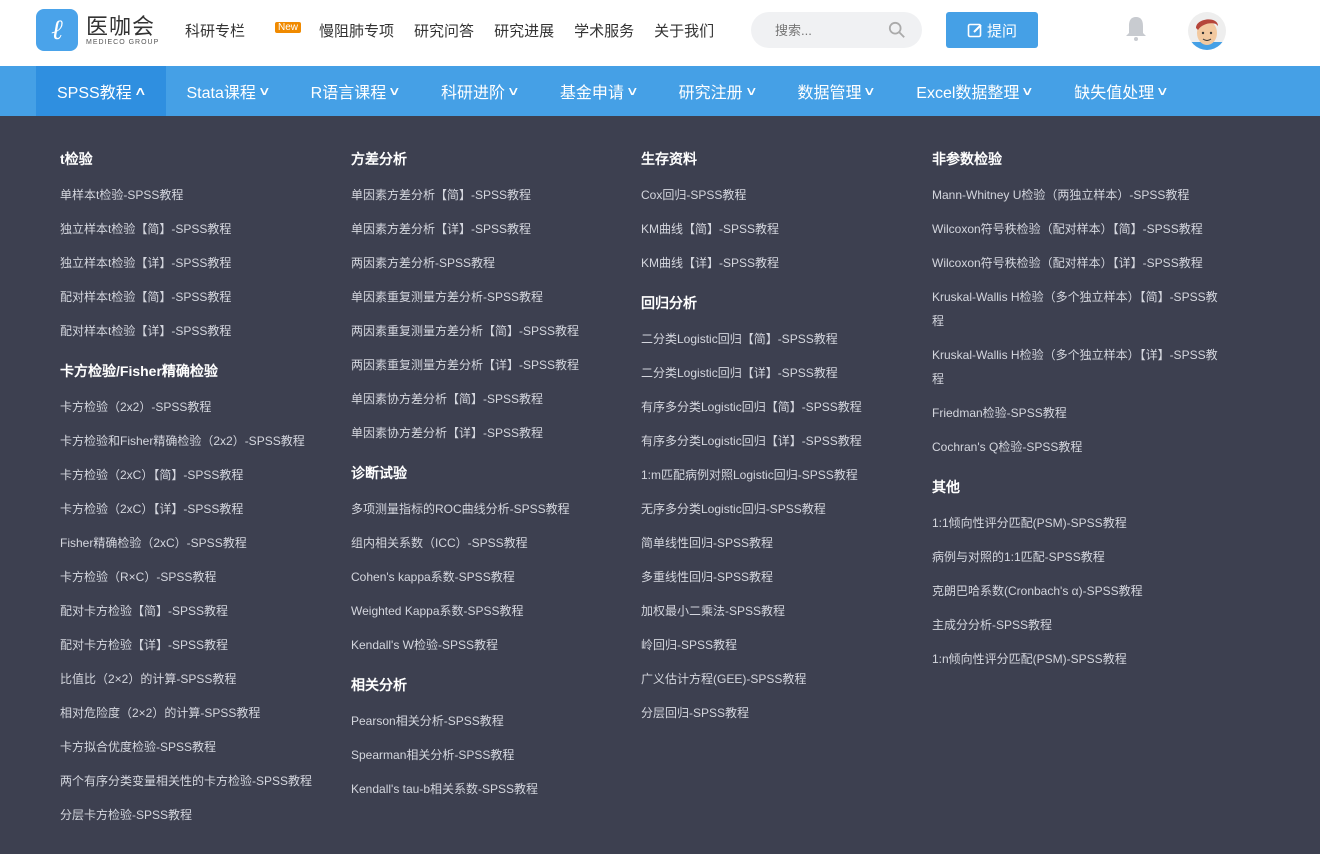  Describe the element at coordinates (684, 30) in the screenshot. I see `topnav-item: 关于我们` at that location.